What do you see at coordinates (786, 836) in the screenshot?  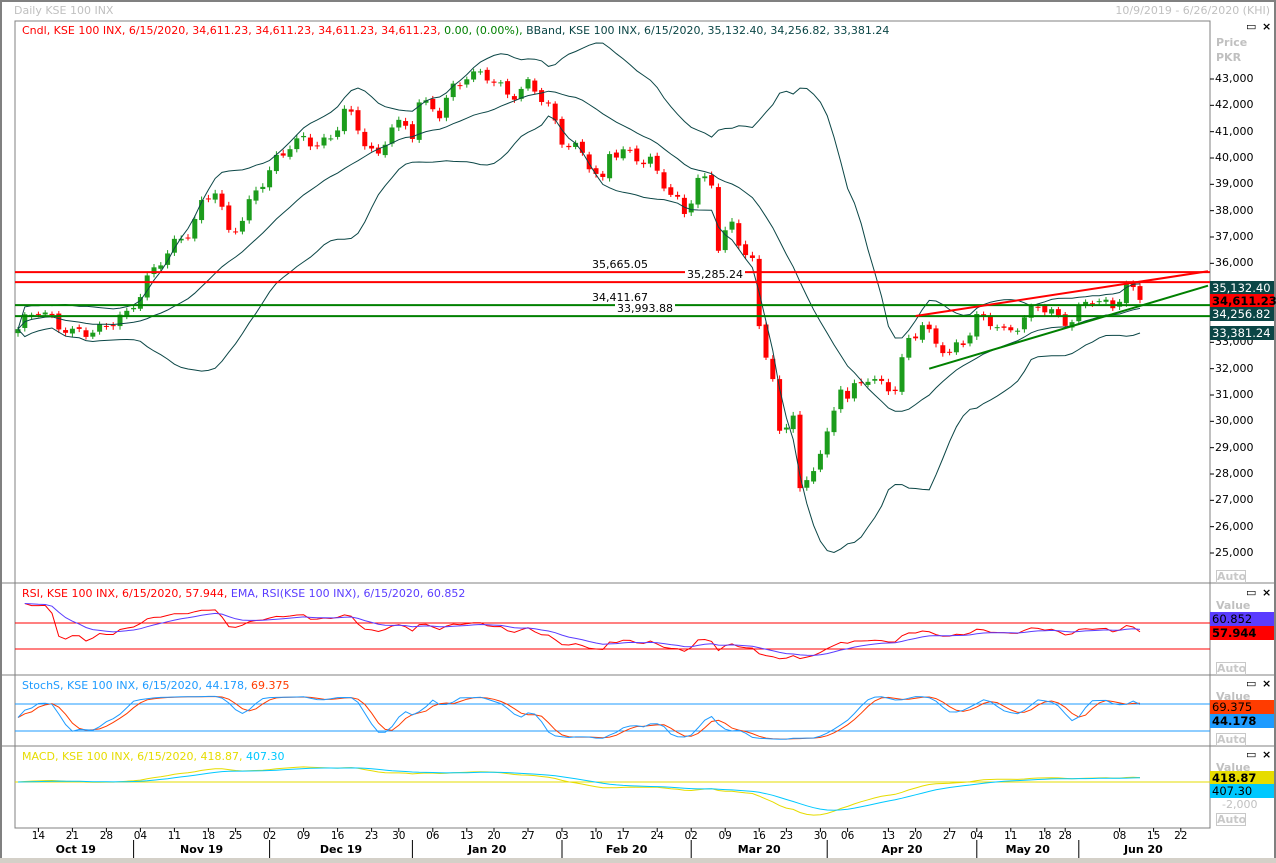 I see `date-tick-label: 23` at bounding box center [786, 836].